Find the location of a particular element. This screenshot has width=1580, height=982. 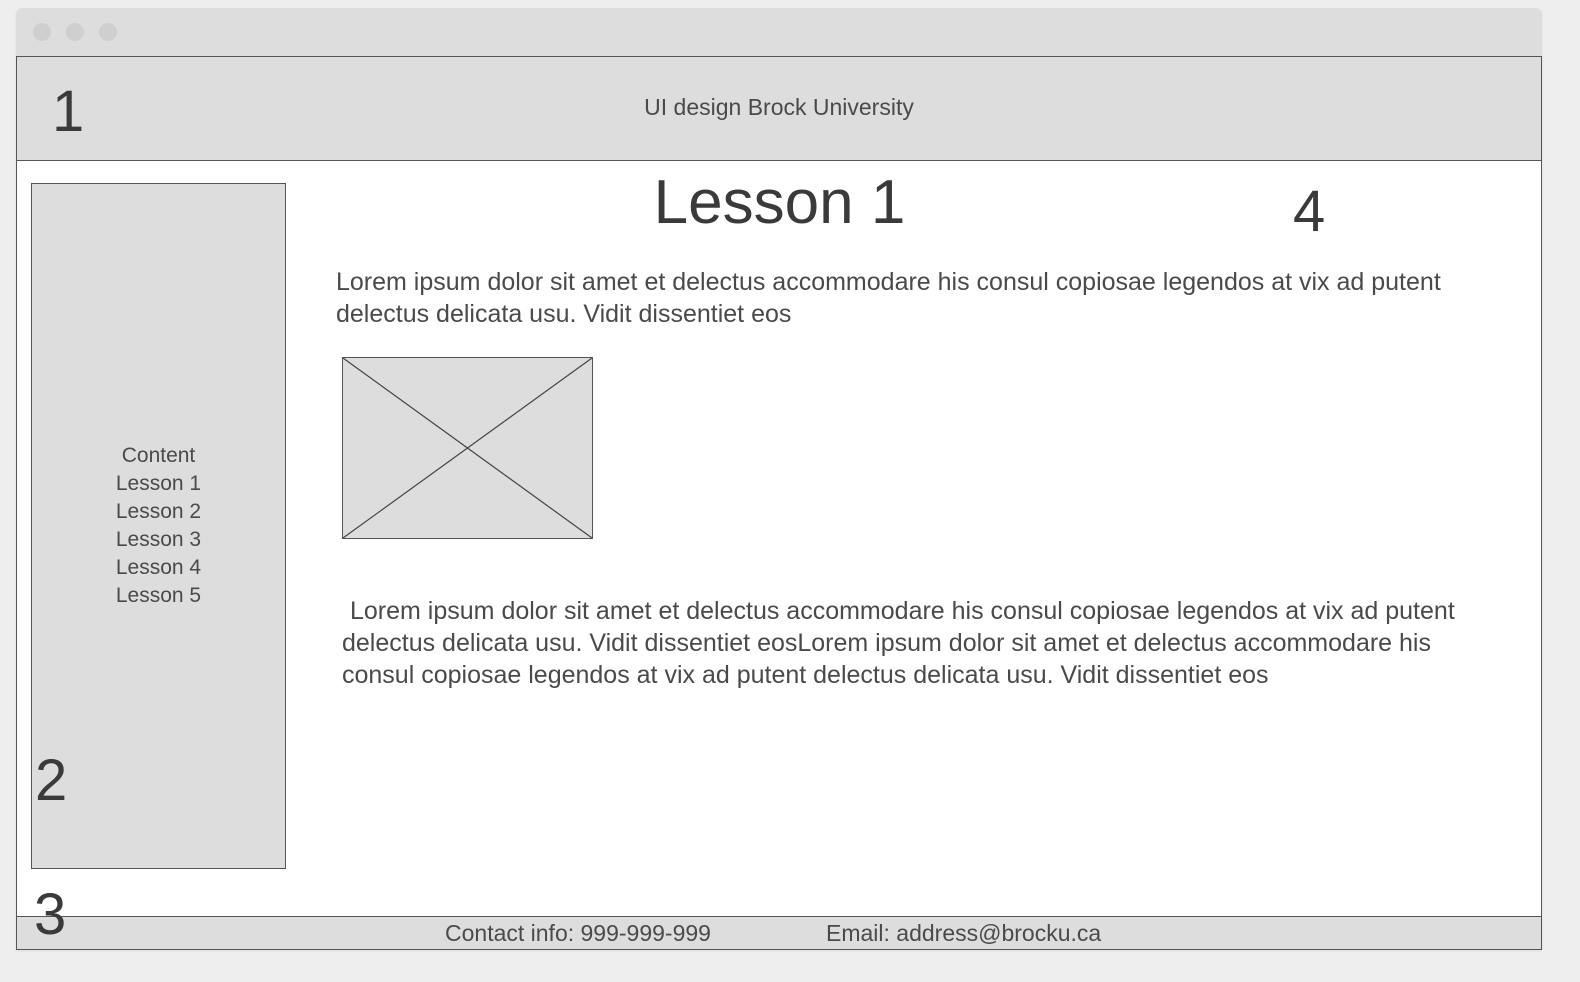

lesson-heading: Lesson 1 is located at coordinates (779, 202).